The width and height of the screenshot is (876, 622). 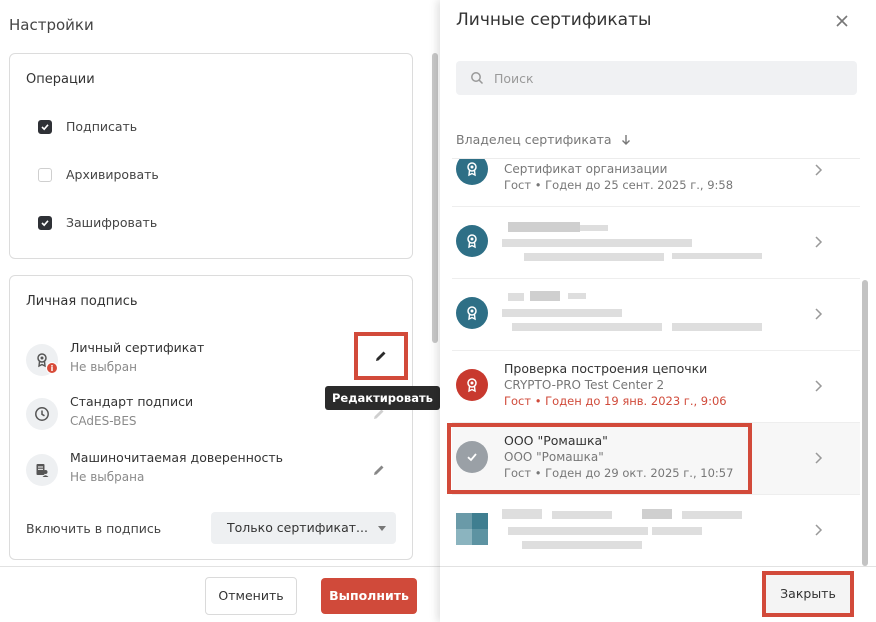 I want to click on search-icon, so click(x=477, y=78).